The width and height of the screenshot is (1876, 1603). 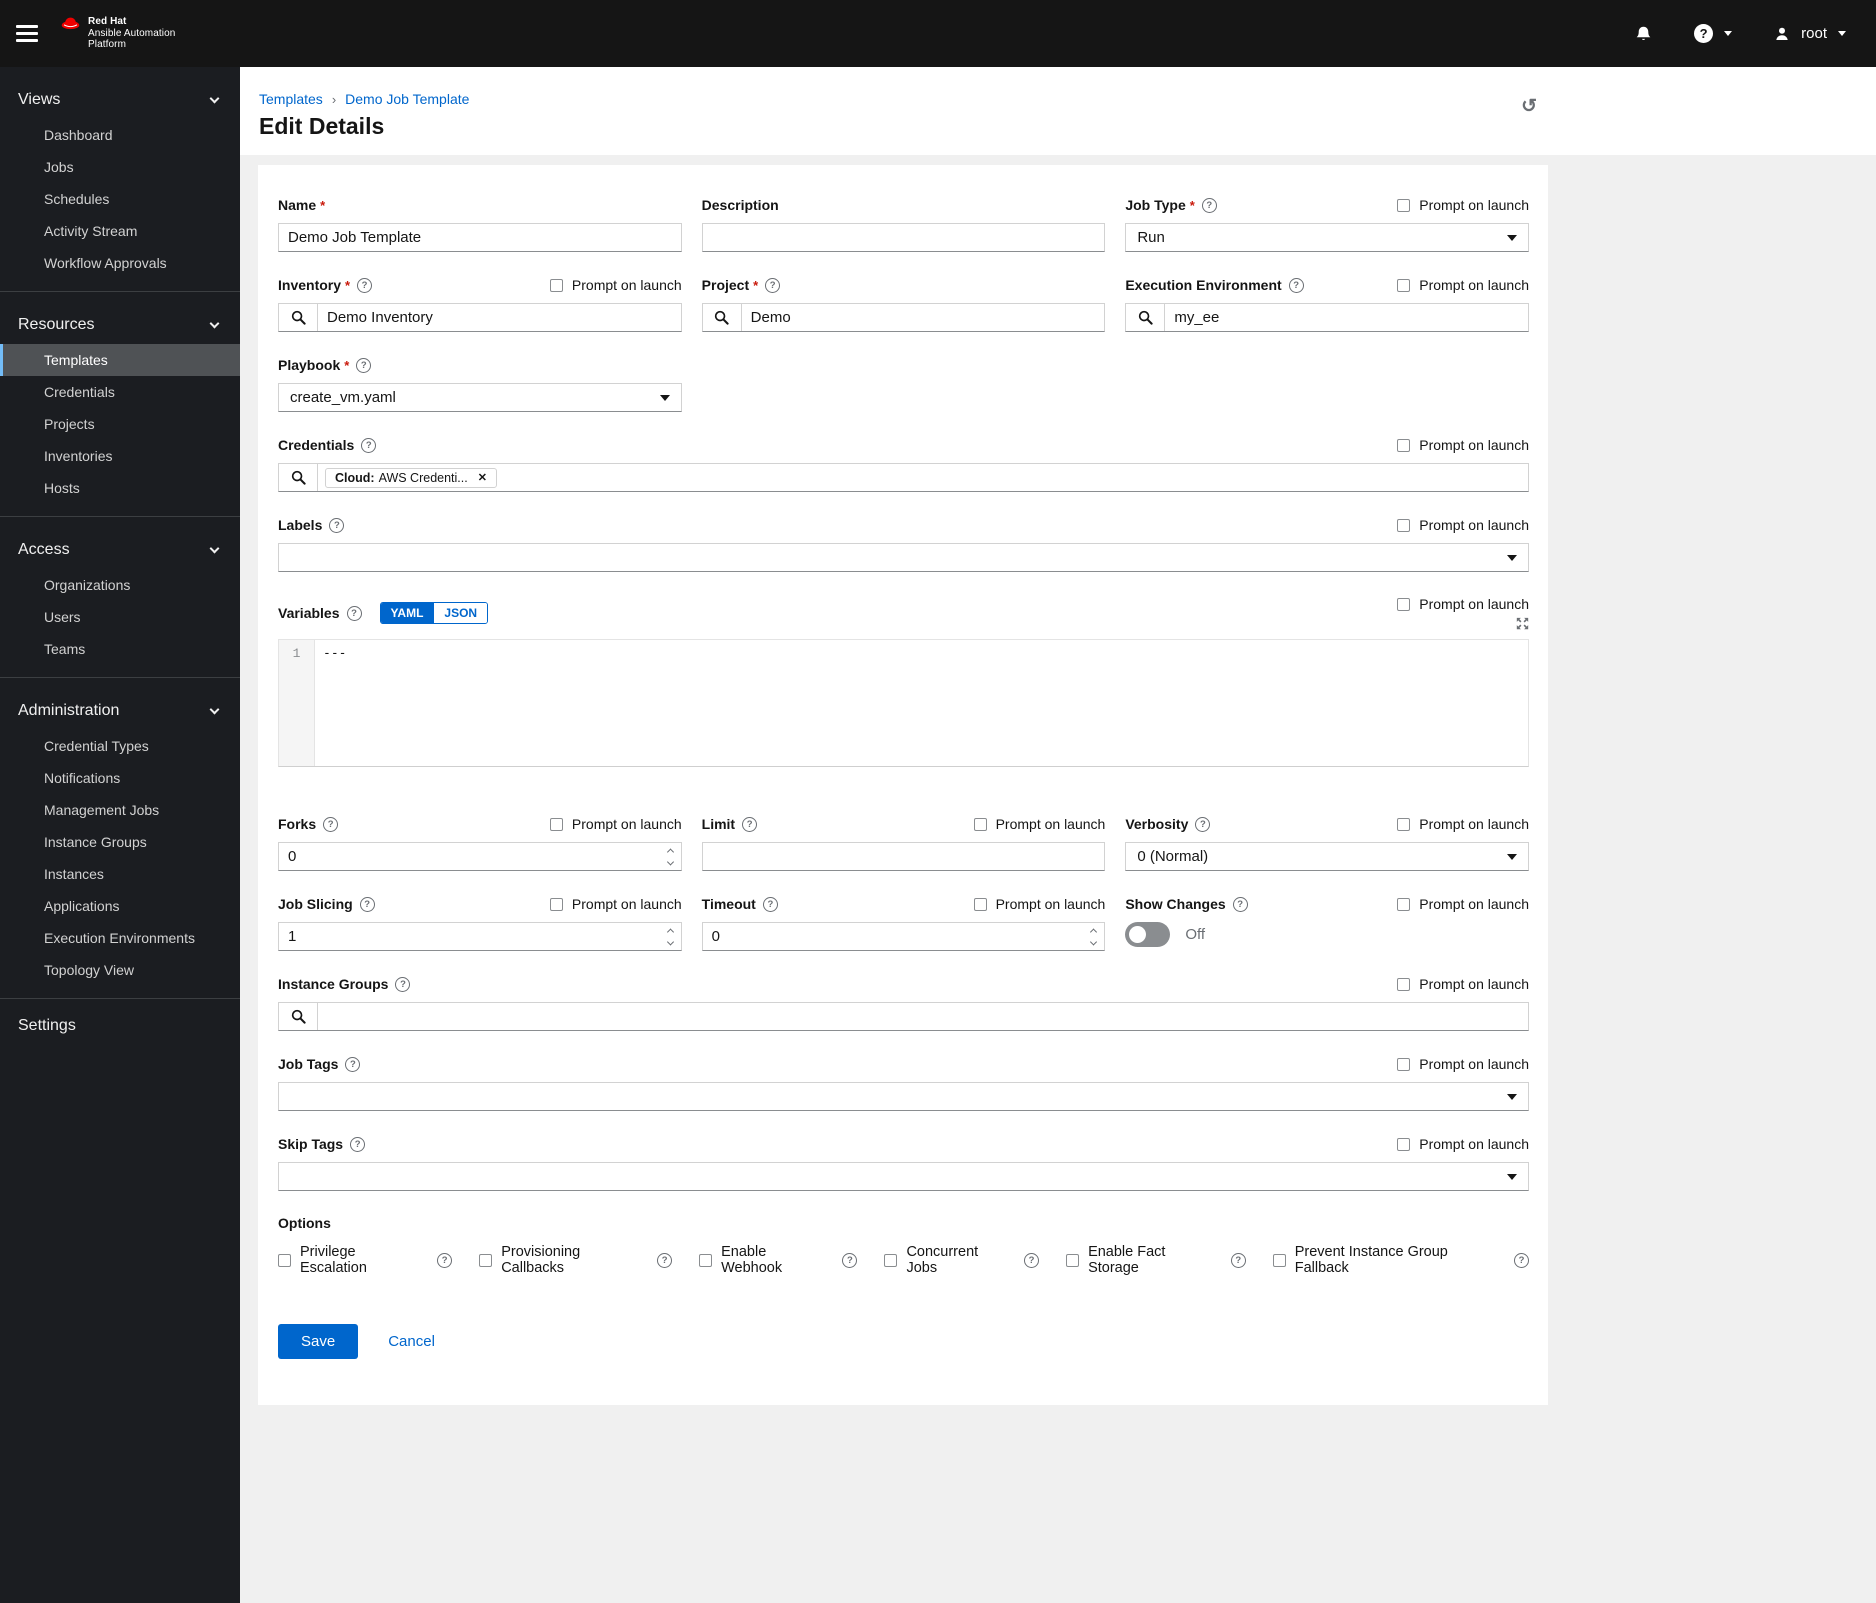 I want to click on verbosity-select: 0 (Normal), so click(x=1327, y=856).